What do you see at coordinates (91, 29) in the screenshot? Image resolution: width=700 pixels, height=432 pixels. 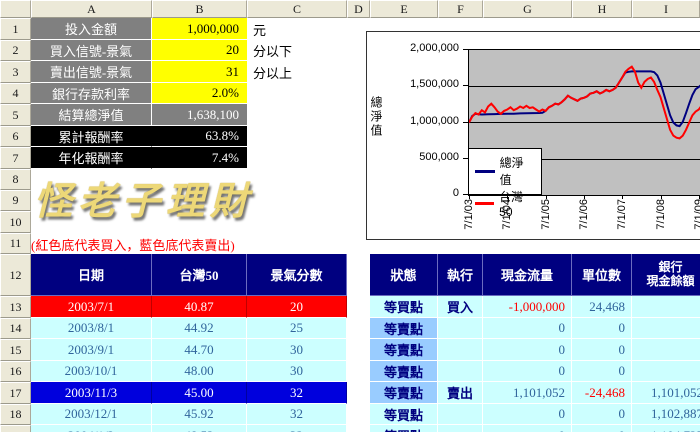 I see `param-label-cell: 投入金額` at bounding box center [91, 29].